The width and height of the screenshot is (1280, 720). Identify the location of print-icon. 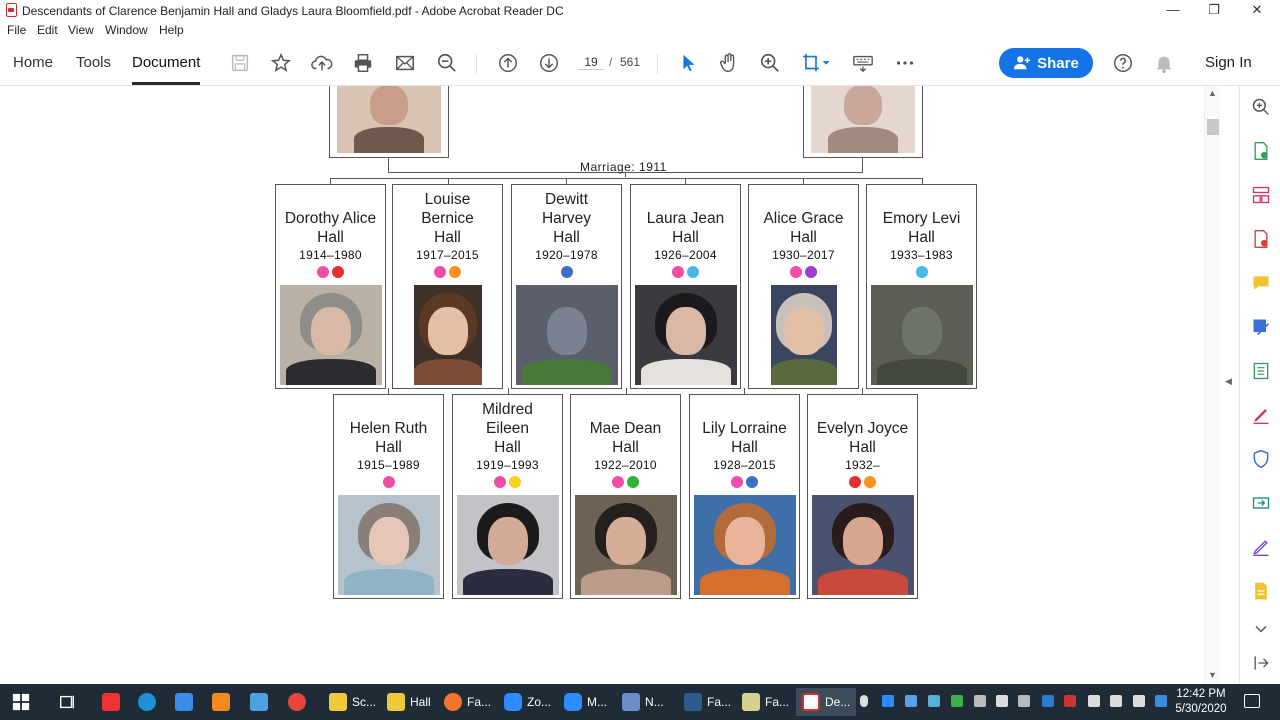
(363, 63).